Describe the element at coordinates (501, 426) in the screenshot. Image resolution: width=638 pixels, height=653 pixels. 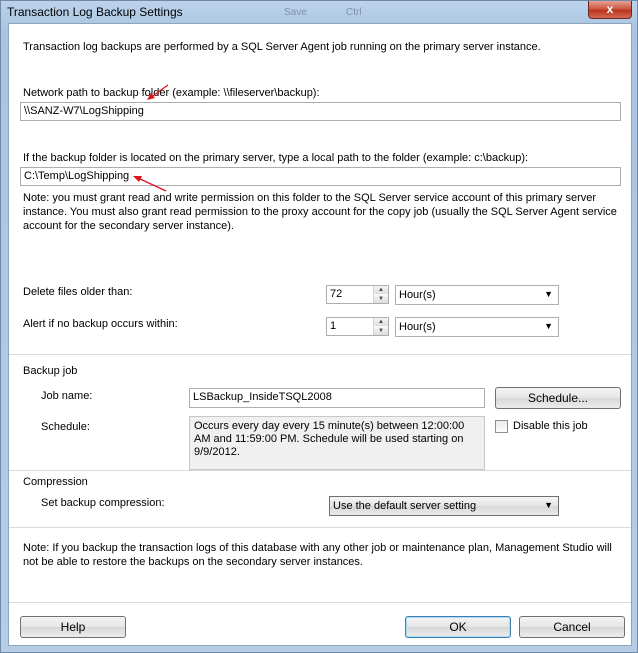
I see `disable-job-checkbox` at that location.